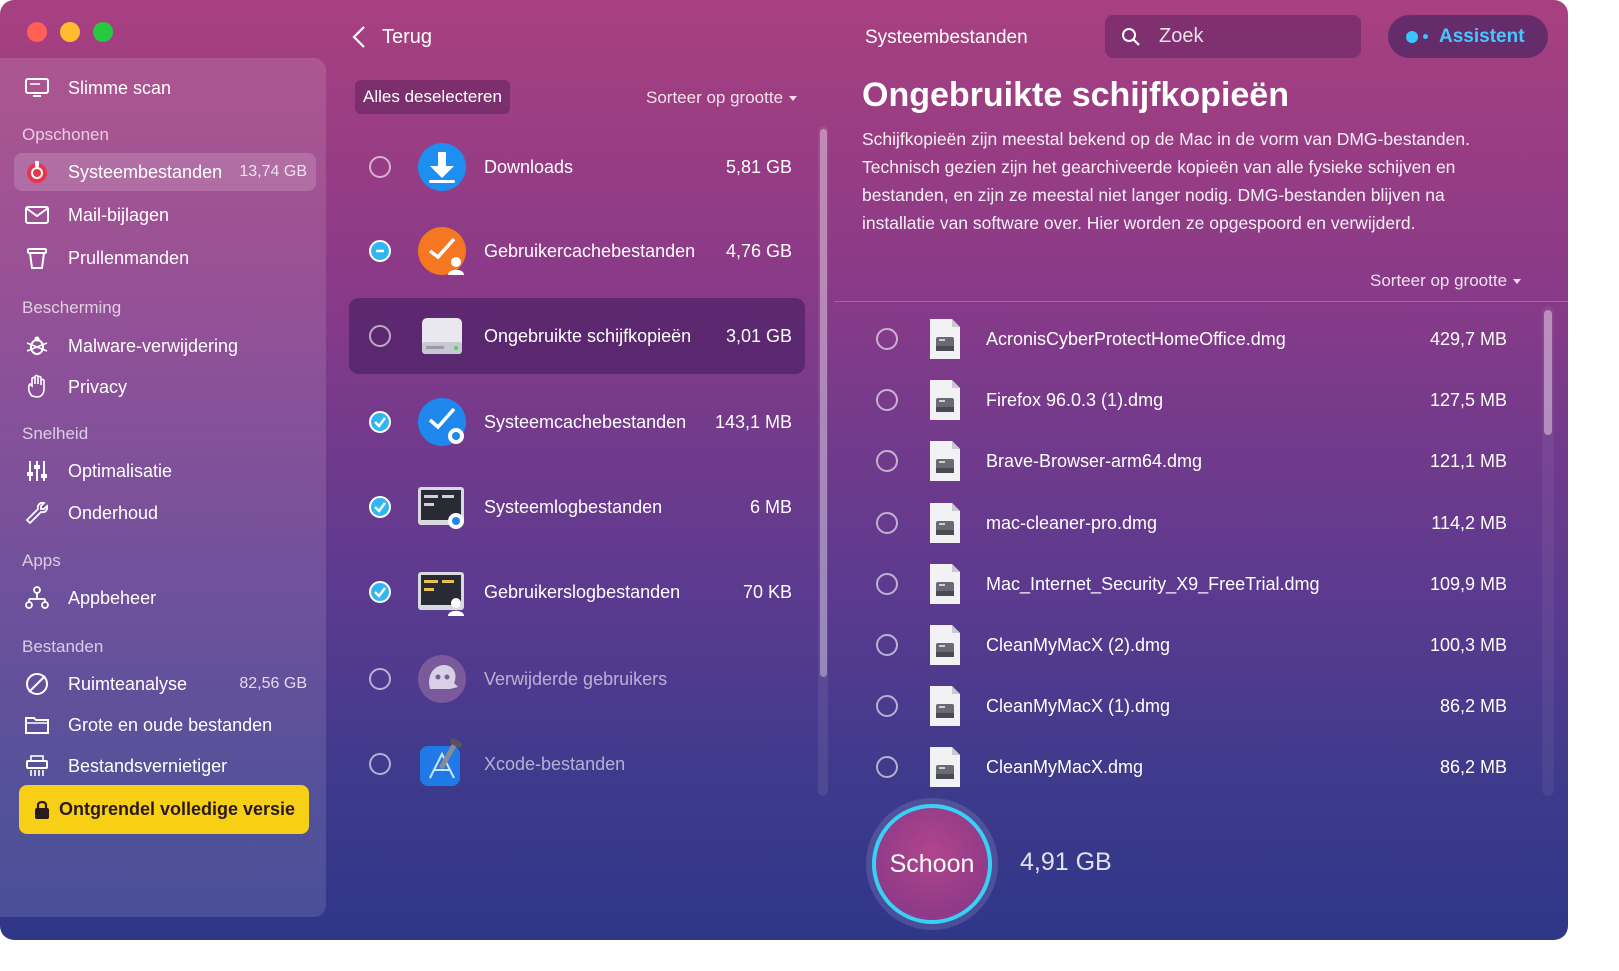 The width and height of the screenshot is (1619, 971). Describe the element at coordinates (1233, 36) in the screenshot. I see `search-input: Zoek` at that location.